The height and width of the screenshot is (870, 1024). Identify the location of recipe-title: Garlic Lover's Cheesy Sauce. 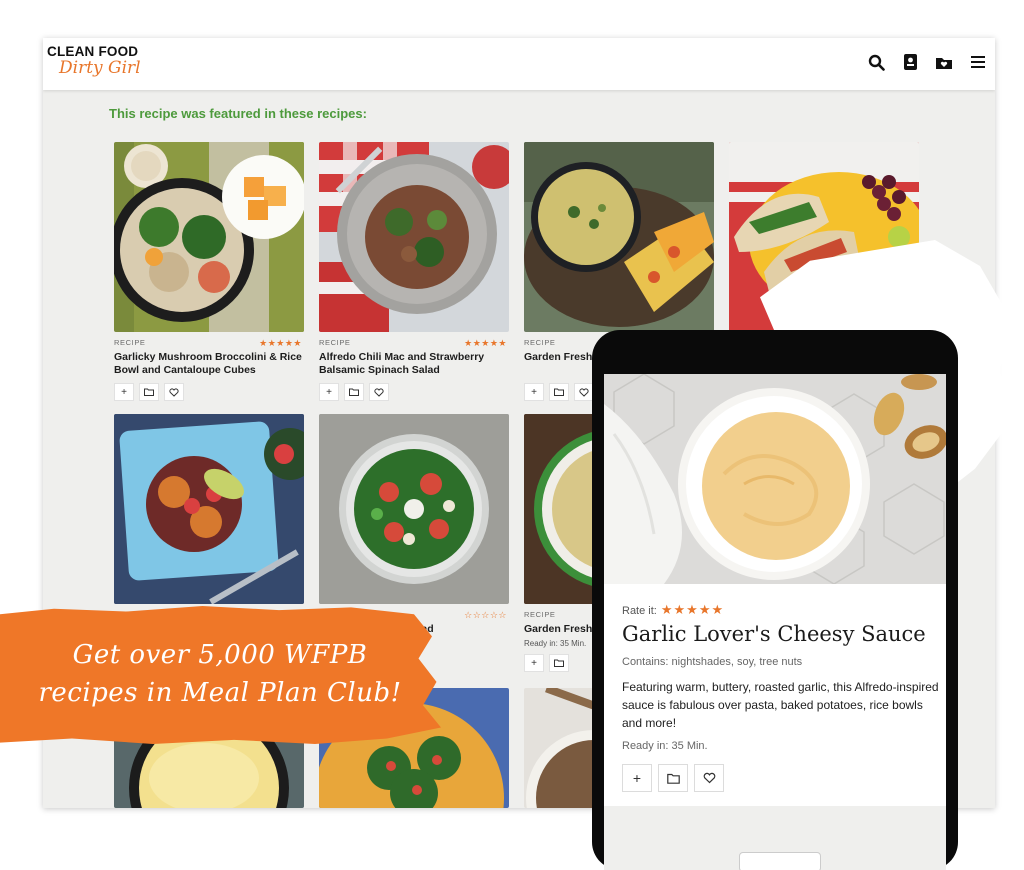
(774, 634).